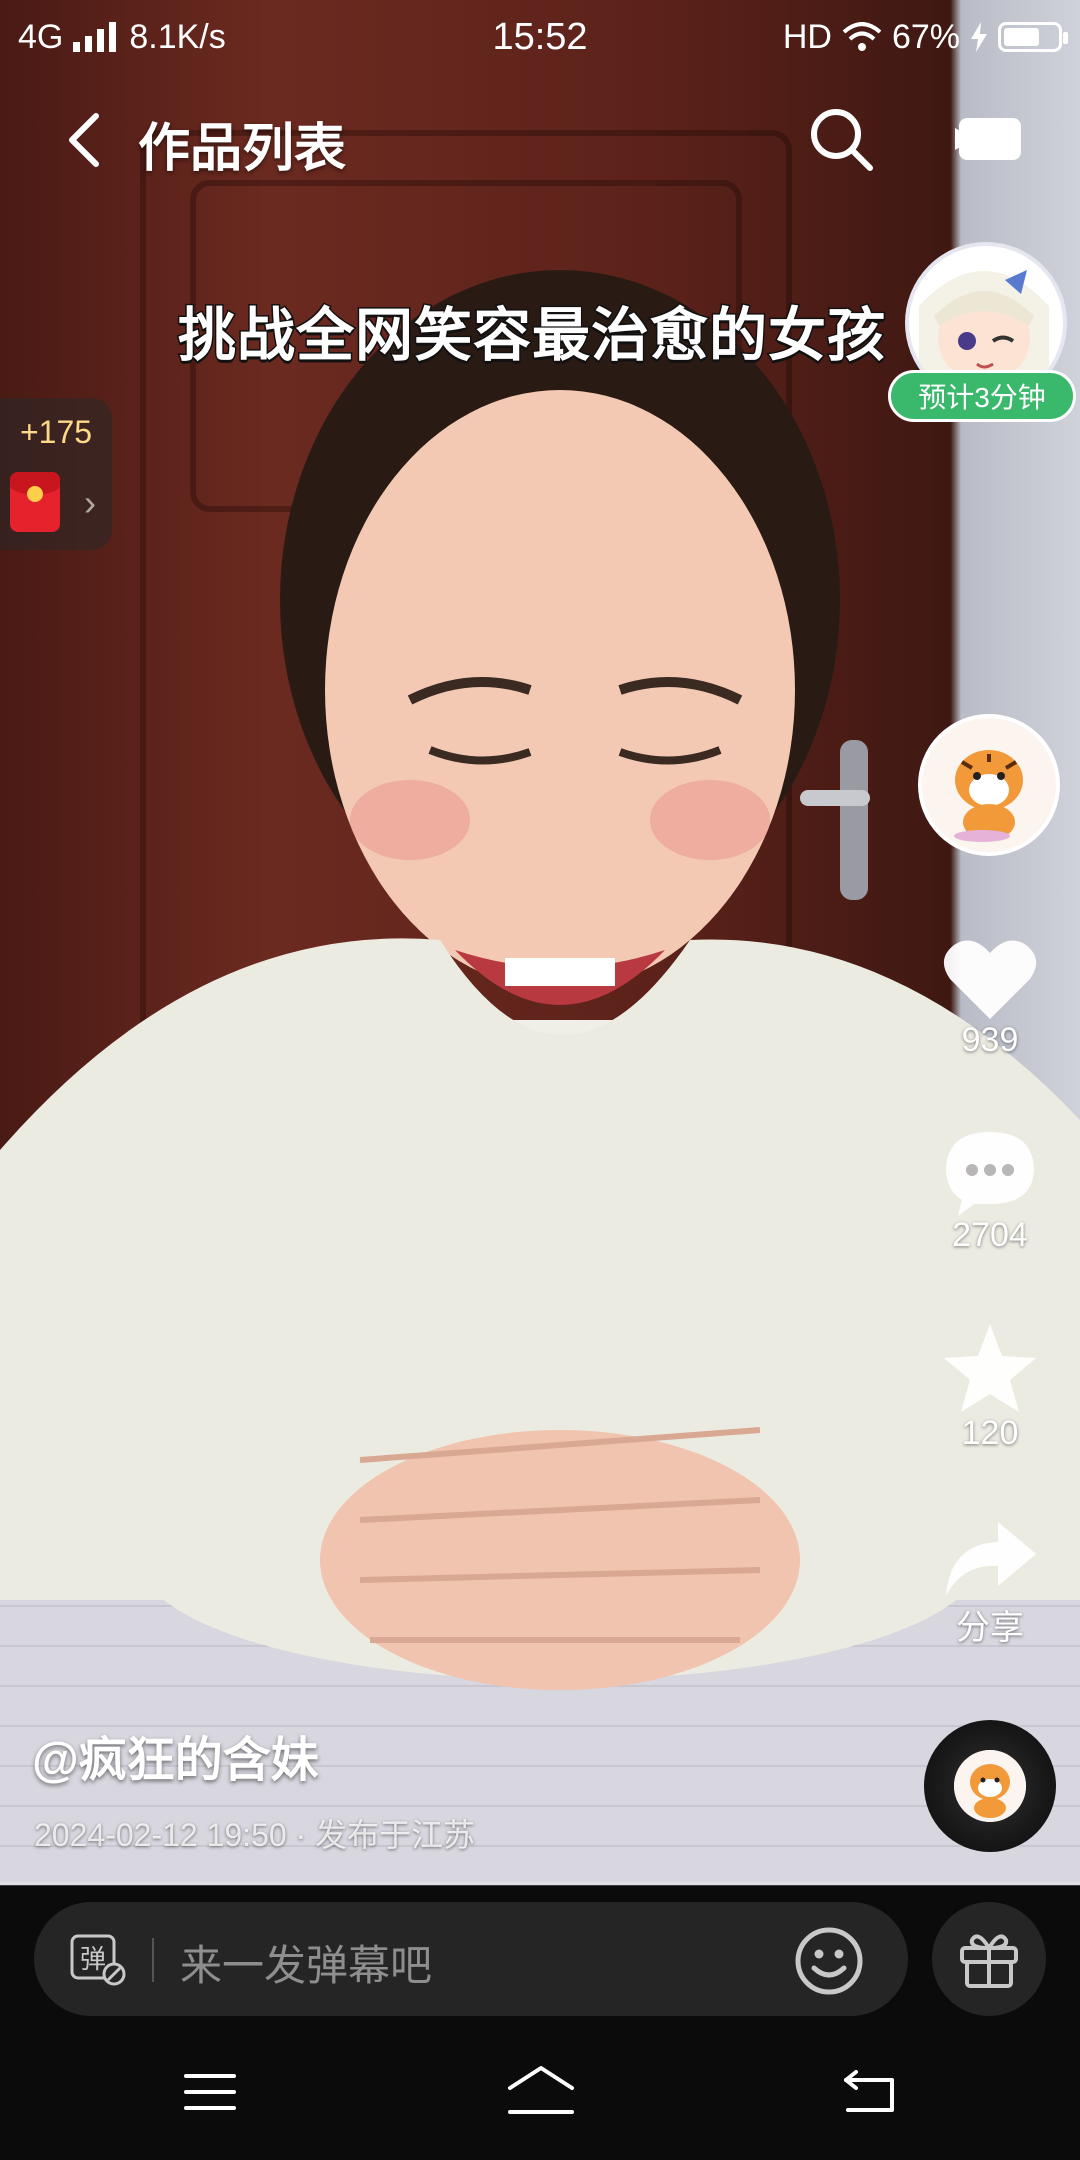 The image size is (1080, 2160). What do you see at coordinates (990, 979) in the screenshot?
I see `heart-icon` at bounding box center [990, 979].